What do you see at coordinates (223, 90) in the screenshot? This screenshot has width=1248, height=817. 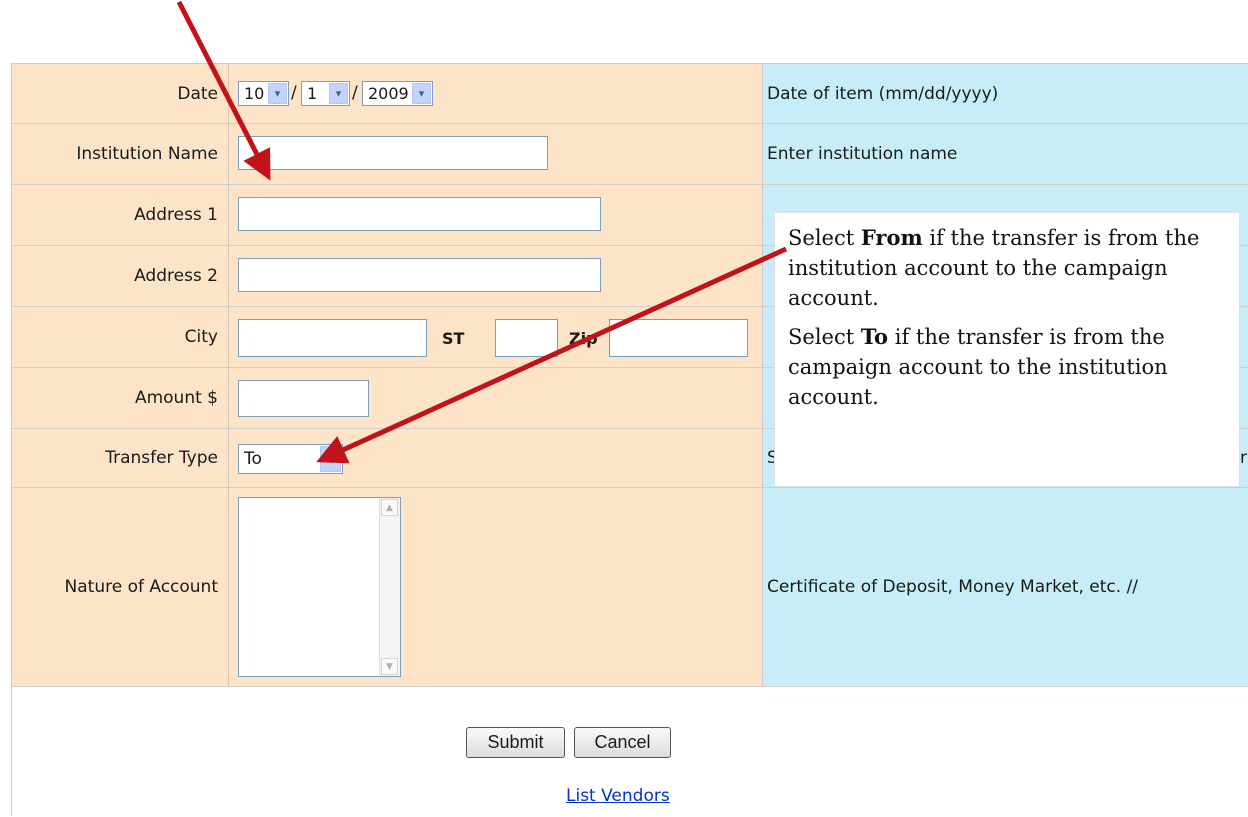 I see `arrow-to-institution-name` at bounding box center [223, 90].